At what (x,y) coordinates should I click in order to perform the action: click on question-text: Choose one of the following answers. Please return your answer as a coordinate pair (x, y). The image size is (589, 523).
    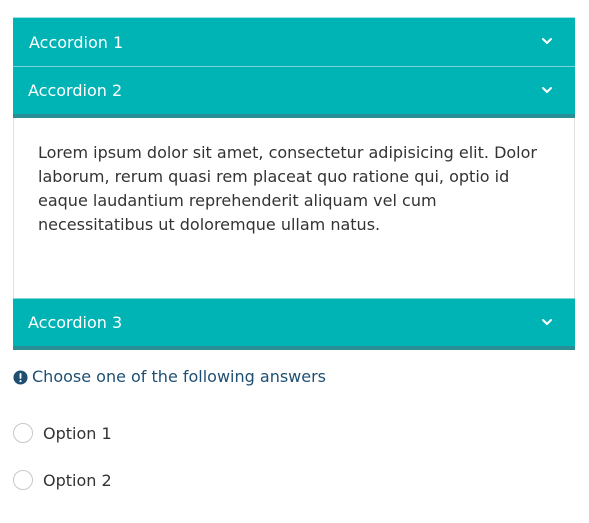
    Looking at the image, I should click on (179, 376).